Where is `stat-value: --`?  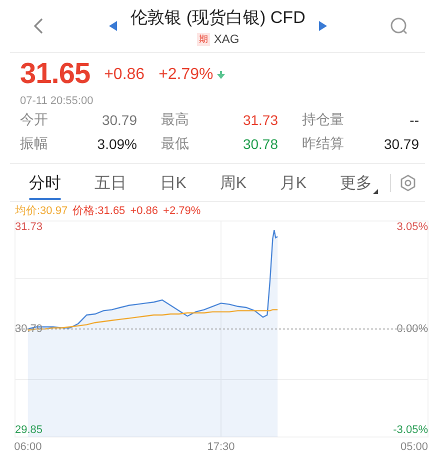
stat-value: -- is located at coordinates (414, 120).